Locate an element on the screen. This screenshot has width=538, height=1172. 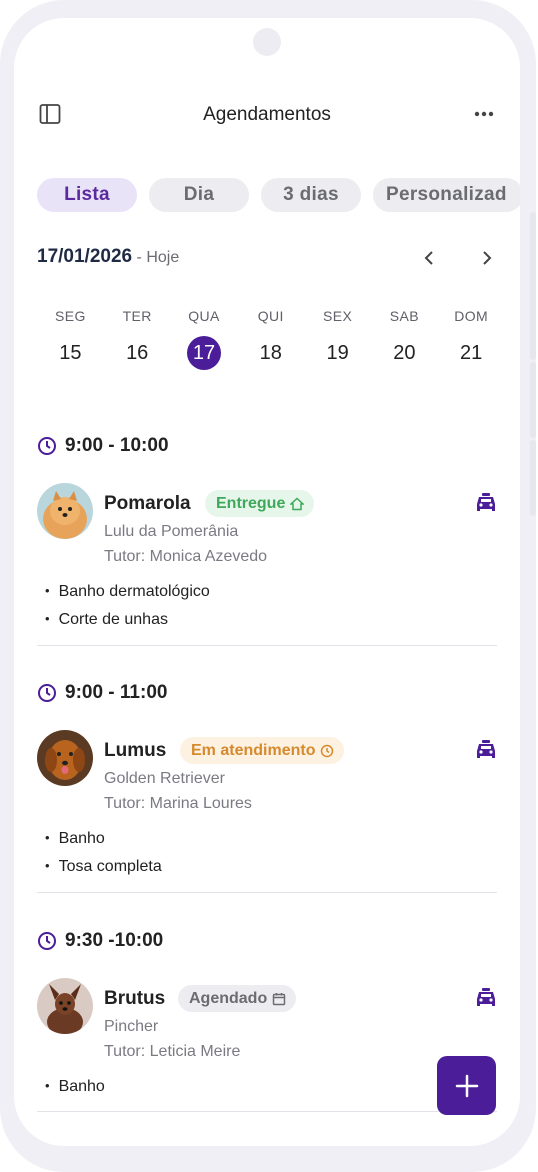
tab-lista: Lista is located at coordinates (87, 195).